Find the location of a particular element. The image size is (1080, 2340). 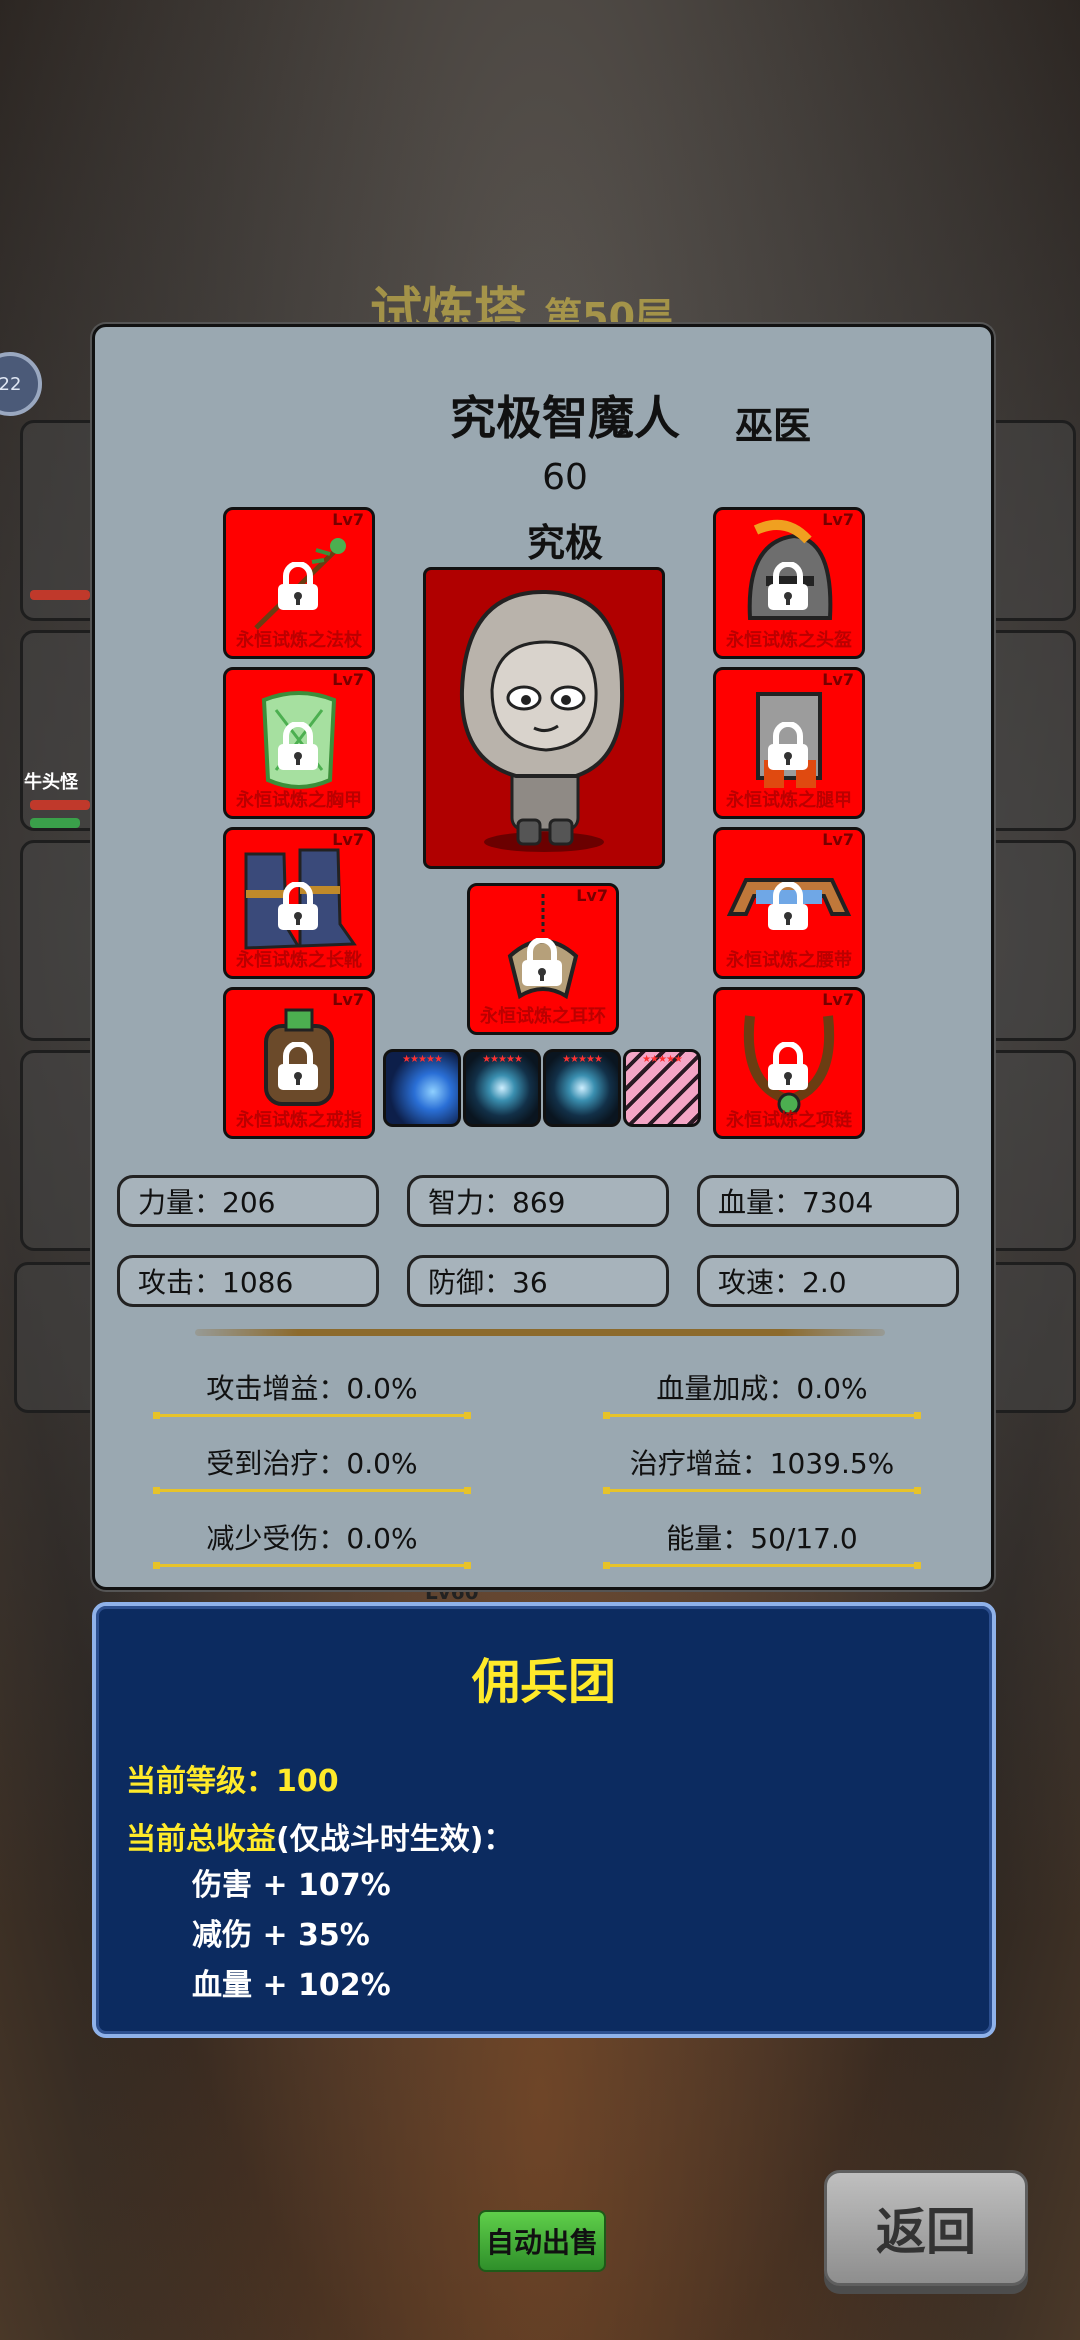

stat-hp: 血量：7304 is located at coordinates (828, 1201).